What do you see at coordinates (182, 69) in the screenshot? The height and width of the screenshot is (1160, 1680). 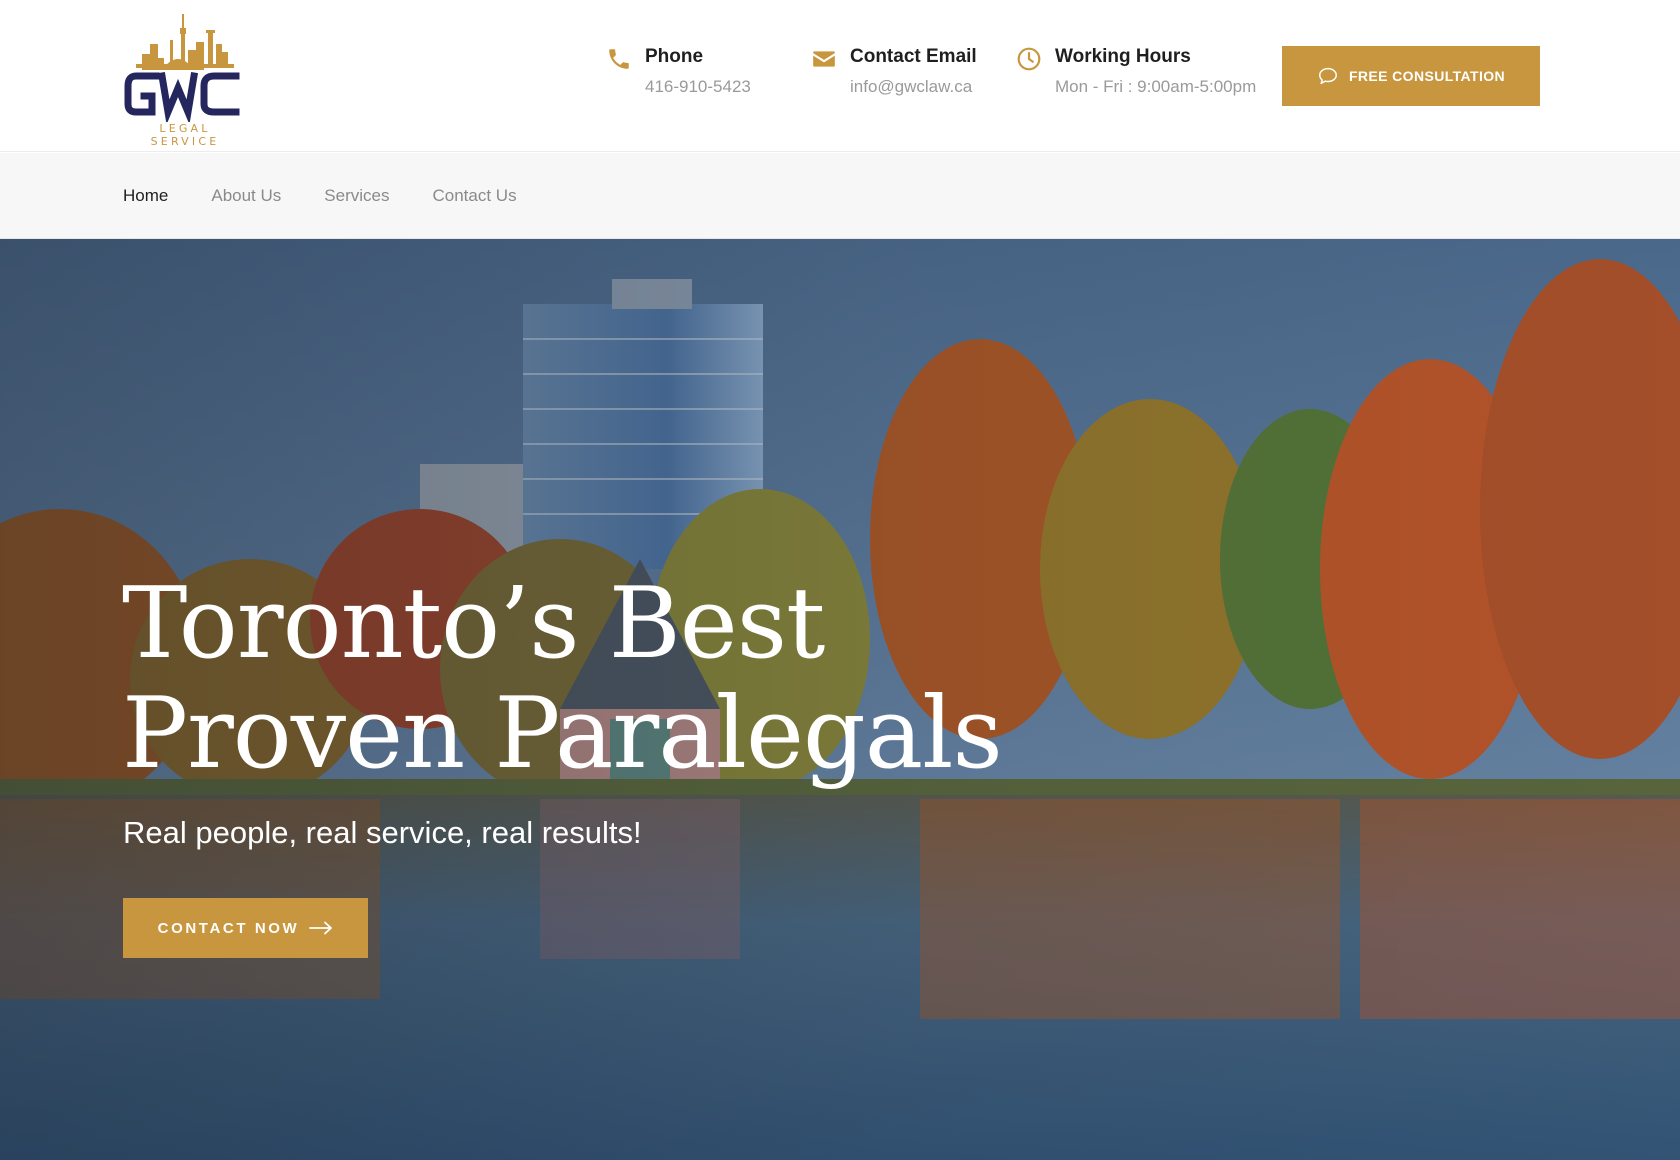 I see `logo-mark` at bounding box center [182, 69].